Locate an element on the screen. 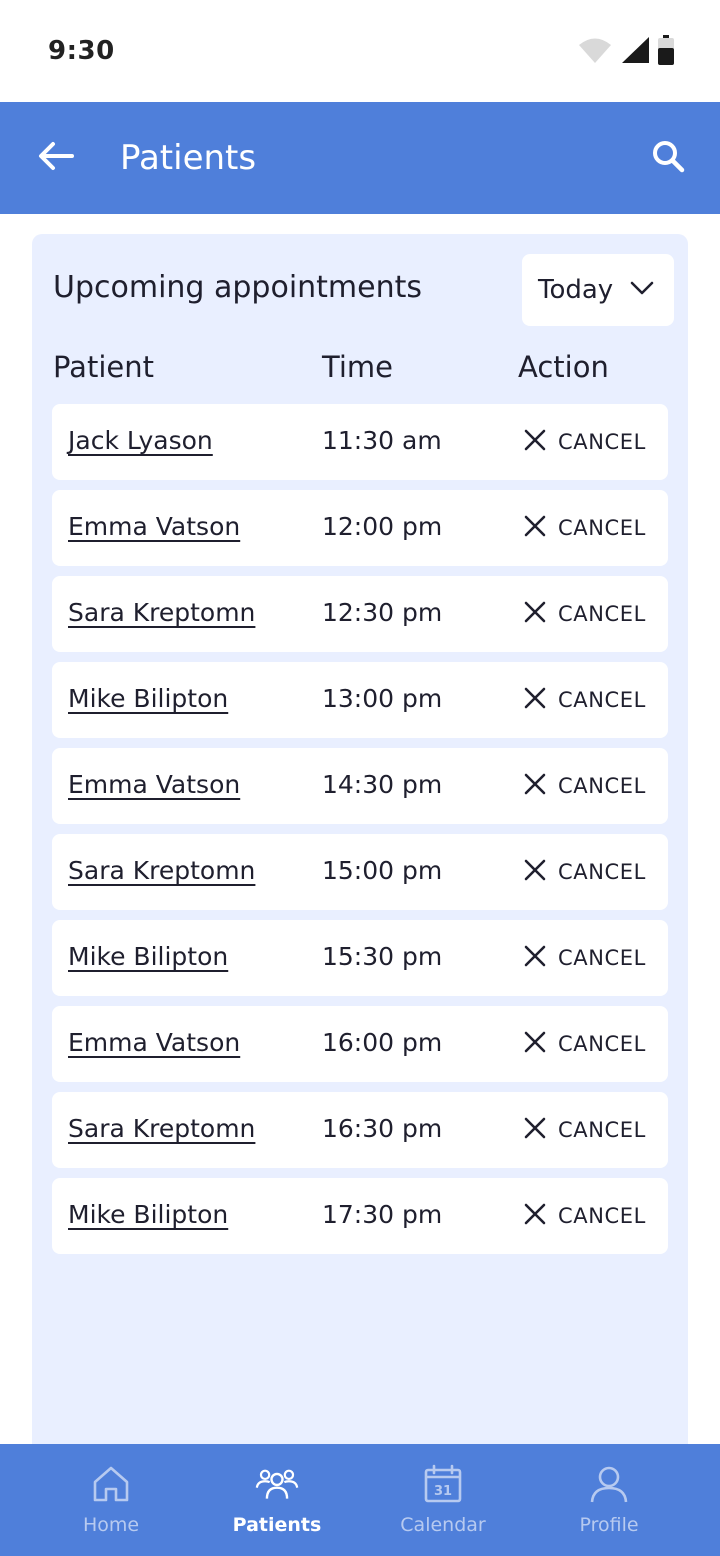 This screenshot has width=720, height=1556. date-filter-select: Today is located at coordinates (598, 290).